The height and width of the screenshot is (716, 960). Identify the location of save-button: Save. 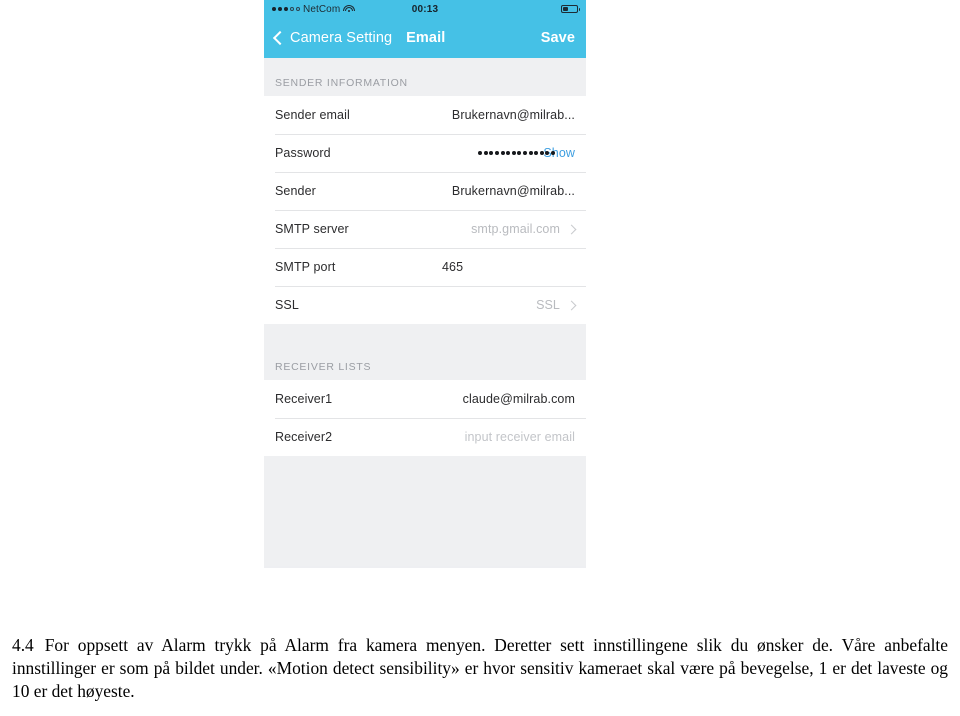
(558, 38).